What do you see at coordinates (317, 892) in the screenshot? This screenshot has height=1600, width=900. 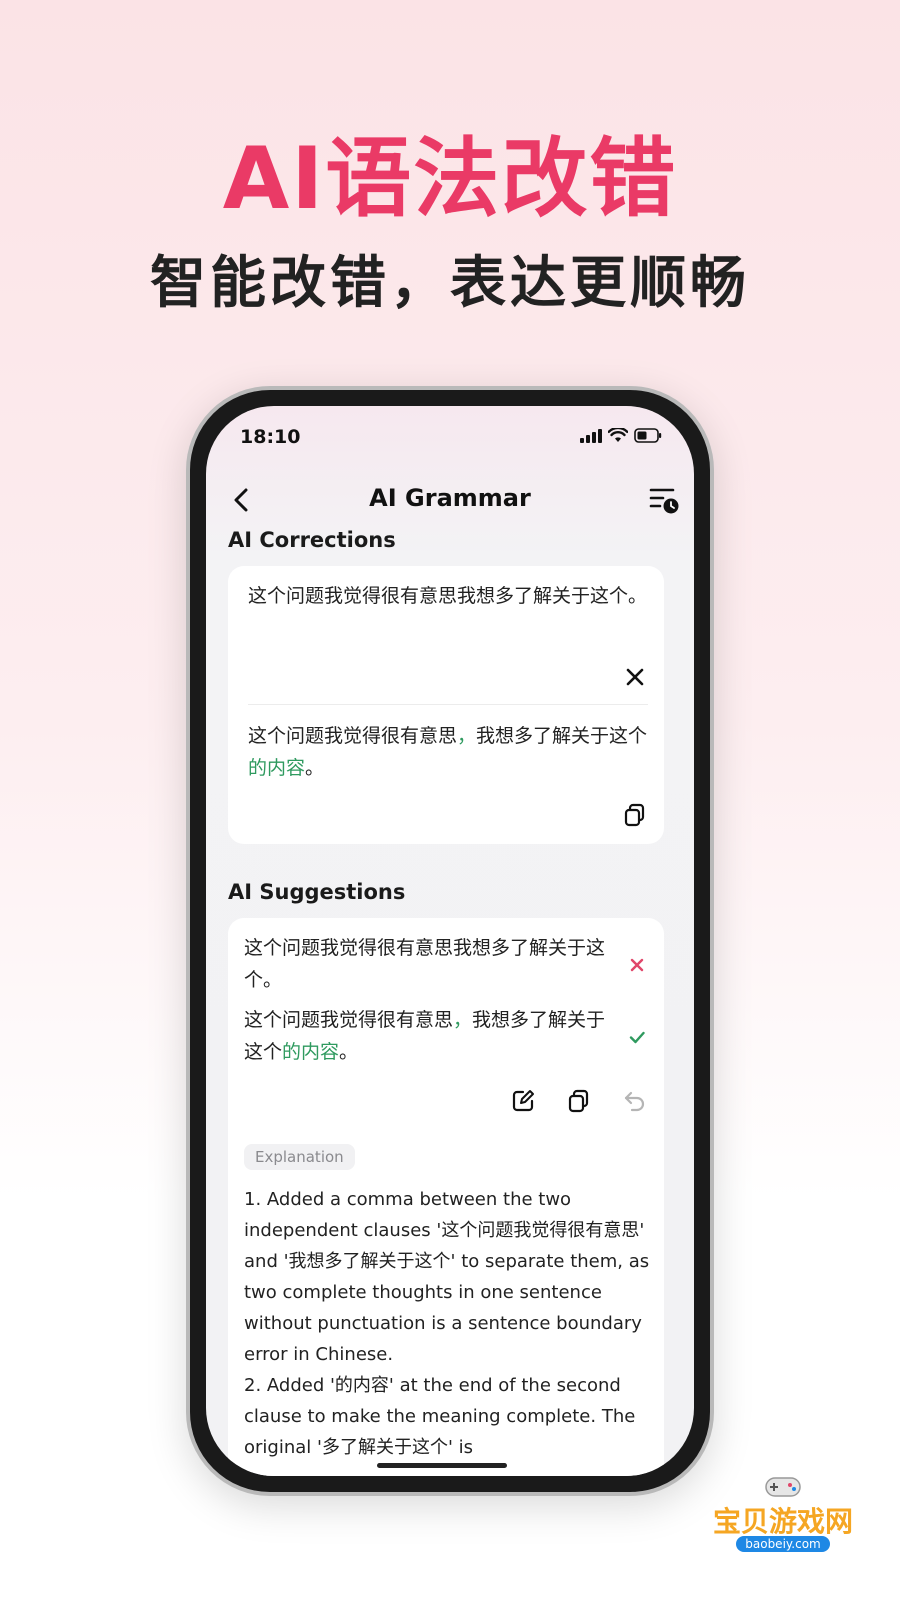 I see `suggestions-section-title: AI Suggestions` at bounding box center [317, 892].